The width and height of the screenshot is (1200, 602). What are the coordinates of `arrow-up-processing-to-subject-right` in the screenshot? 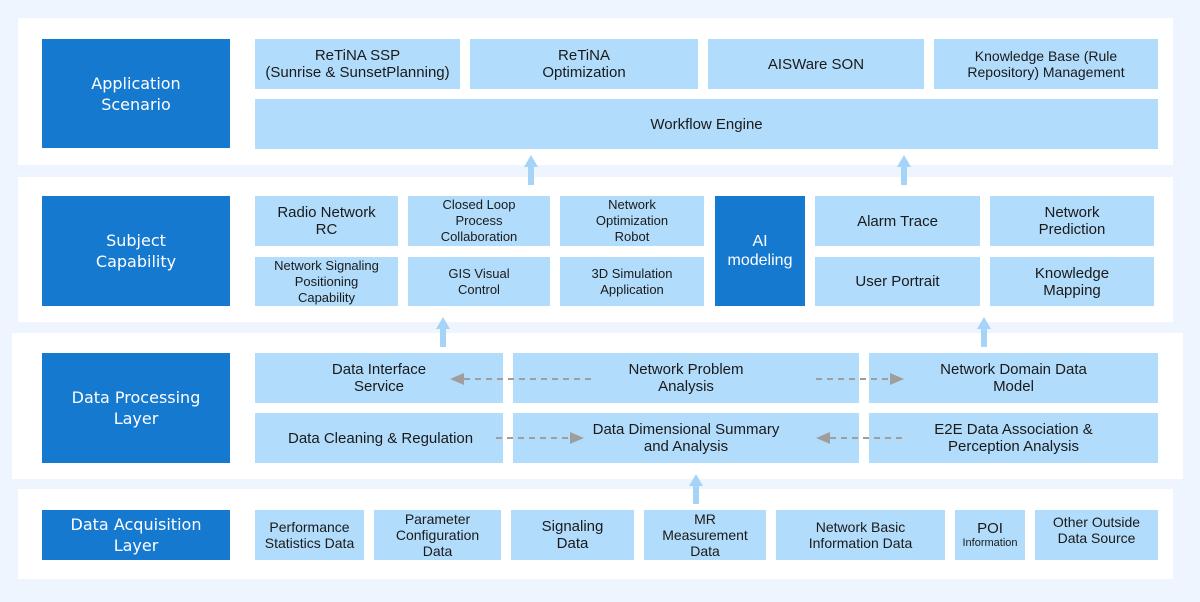 It's located at (984, 332).